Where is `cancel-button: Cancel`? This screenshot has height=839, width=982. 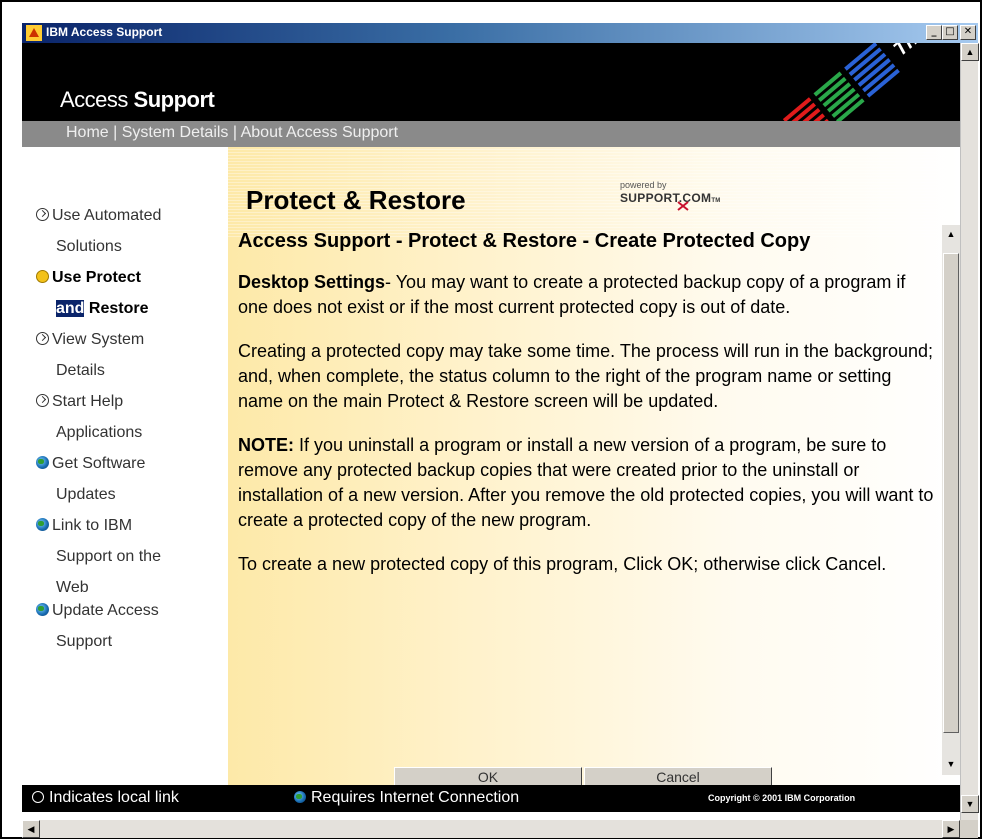
cancel-button: Cancel is located at coordinates (678, 776).